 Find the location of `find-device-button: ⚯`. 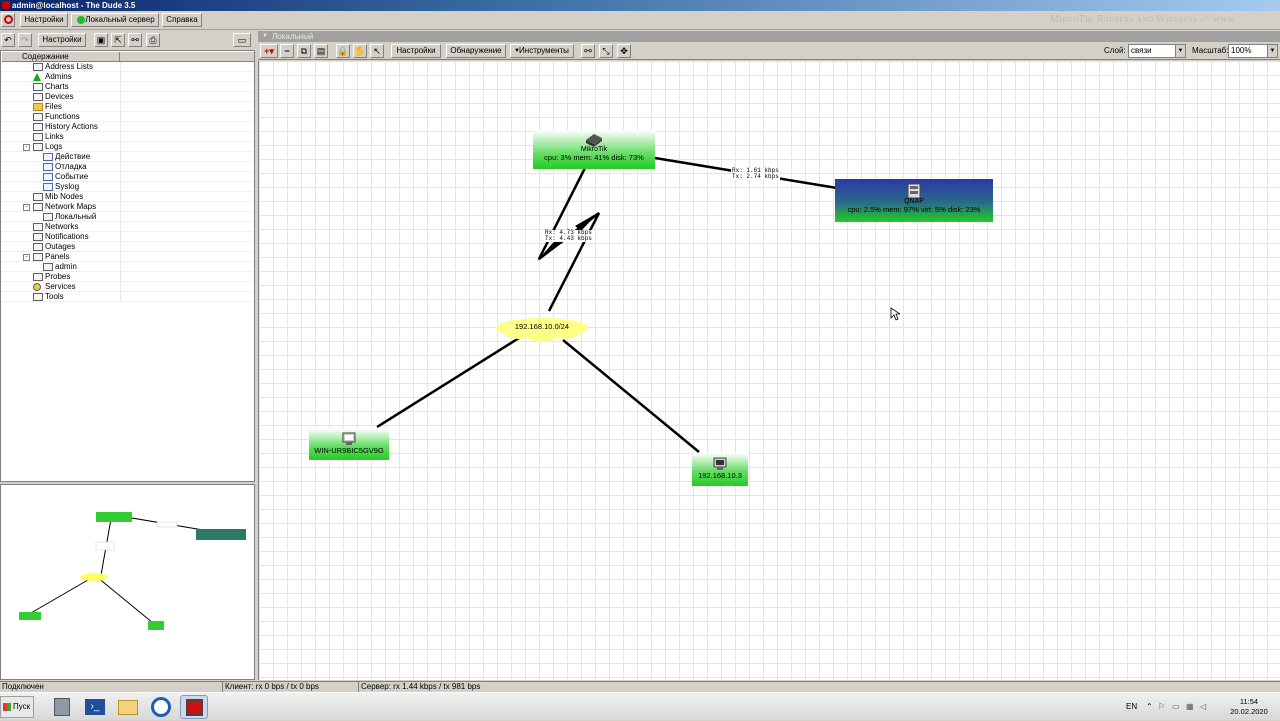

find-device-button: ⚯ is located at coordinates (588, 51).